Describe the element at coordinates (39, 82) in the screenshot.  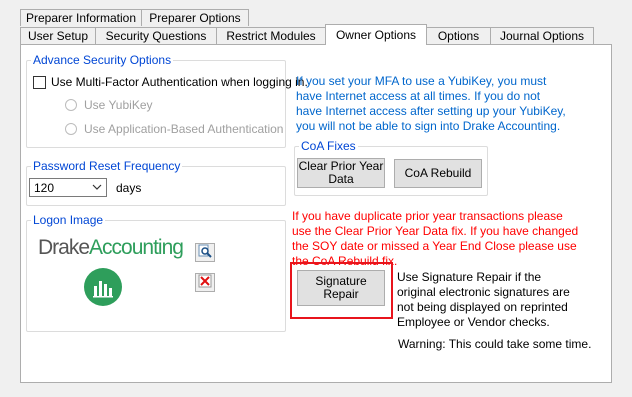
I see `mfa-checkbox` at that location.